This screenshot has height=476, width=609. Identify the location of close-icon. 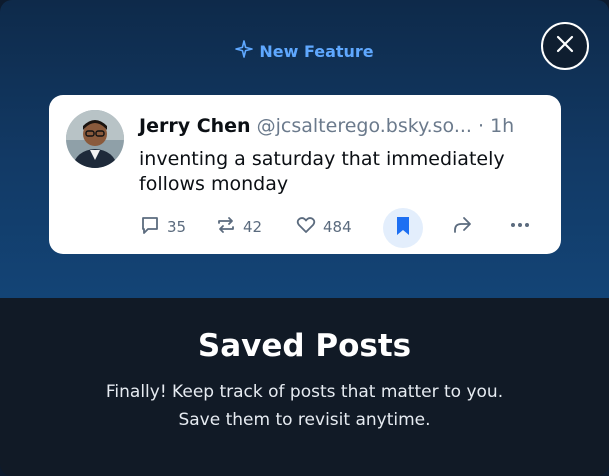
(565, 46).